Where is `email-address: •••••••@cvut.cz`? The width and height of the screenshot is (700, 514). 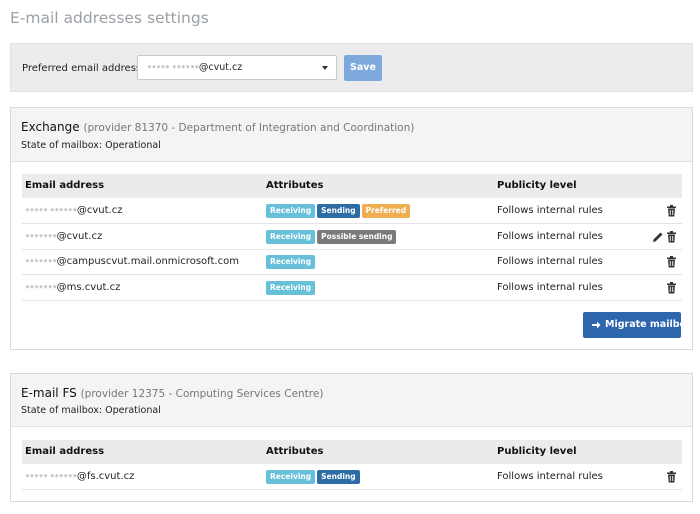
email-address: •••••••@cvut.cz is located at coordinates (63, 236).